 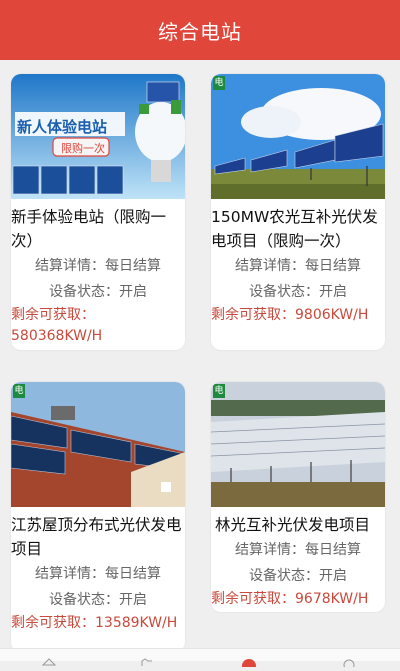 What do you see at coordinates (62, 127) in the screenshot?
I see `banner-title: 新人体验电站` at bounding box center [62, 127].